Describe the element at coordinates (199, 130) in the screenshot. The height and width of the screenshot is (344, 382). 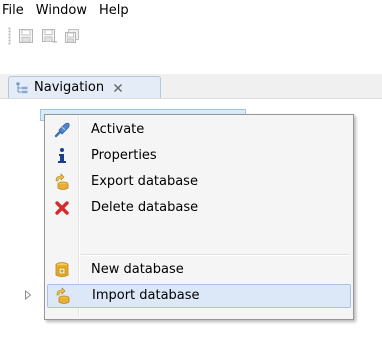
I see `menu-item-activate: Activate` at that location.